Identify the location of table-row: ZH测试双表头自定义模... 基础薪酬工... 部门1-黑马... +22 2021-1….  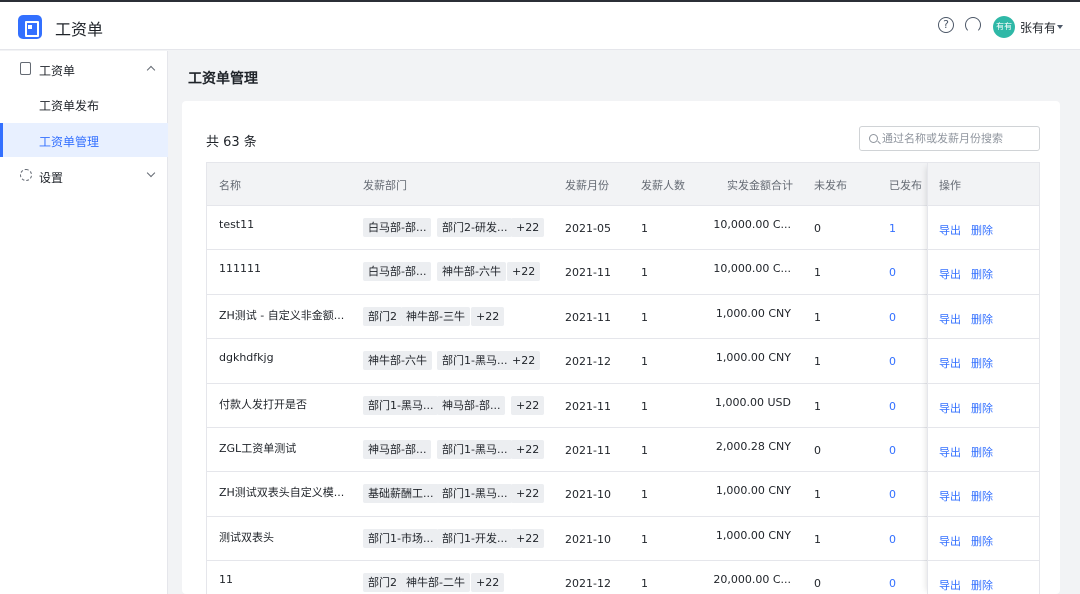
(623, 493).